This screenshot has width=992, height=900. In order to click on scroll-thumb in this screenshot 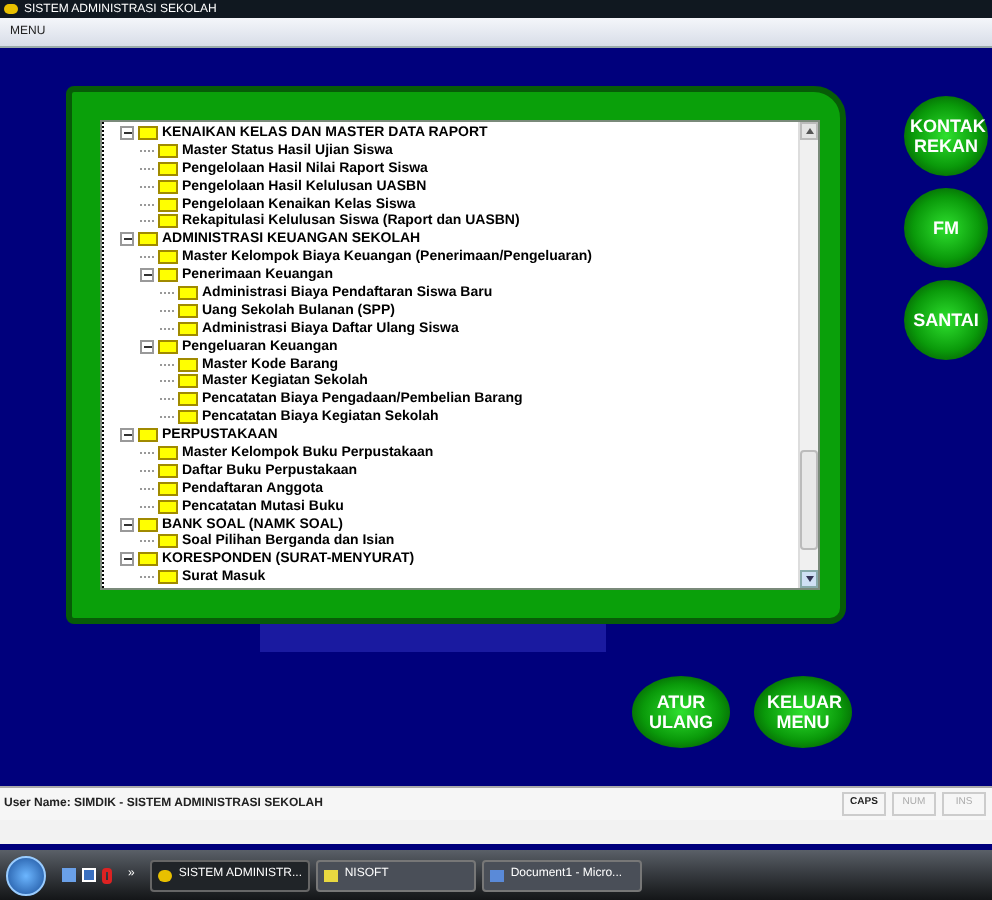, I will do `click(809, 500)`.